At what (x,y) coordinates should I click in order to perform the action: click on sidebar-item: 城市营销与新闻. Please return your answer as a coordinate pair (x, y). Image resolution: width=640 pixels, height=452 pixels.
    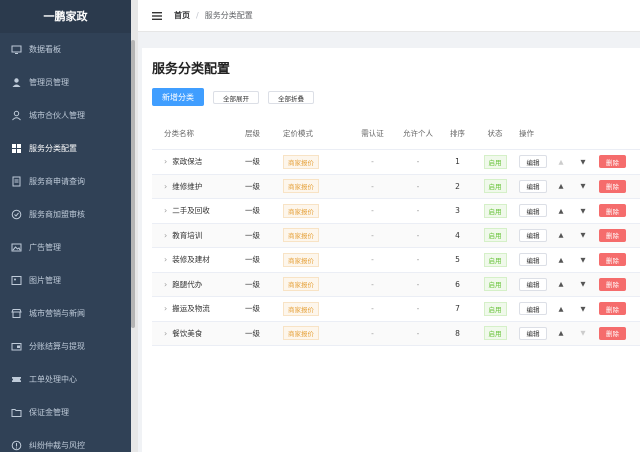
    Looking at the image, I should click on (65, 313).